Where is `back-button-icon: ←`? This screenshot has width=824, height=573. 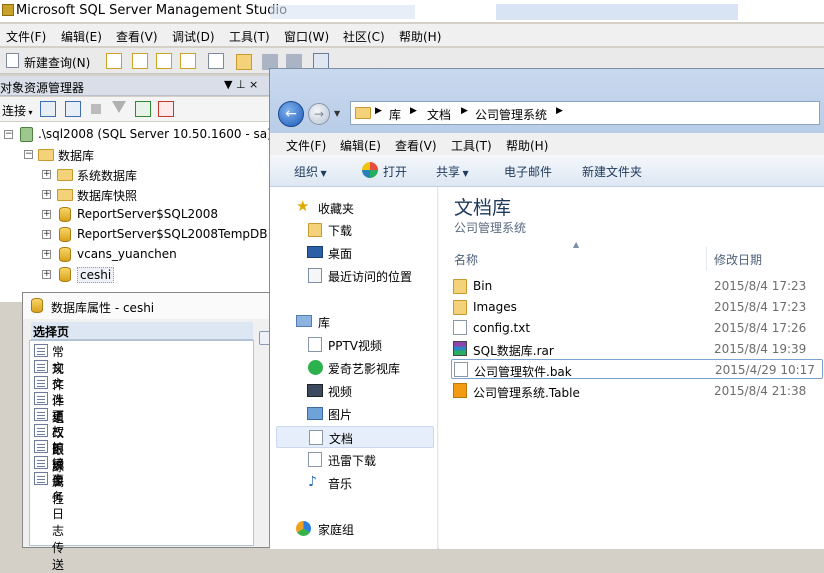 back-button-icon: ← is located at coordinates (291, 114).